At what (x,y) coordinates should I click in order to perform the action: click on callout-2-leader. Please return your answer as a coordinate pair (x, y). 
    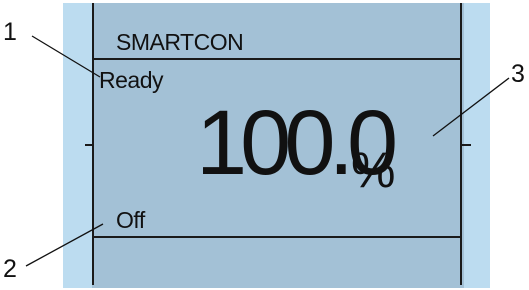
    Looking at the image, I should click on (64, 245).